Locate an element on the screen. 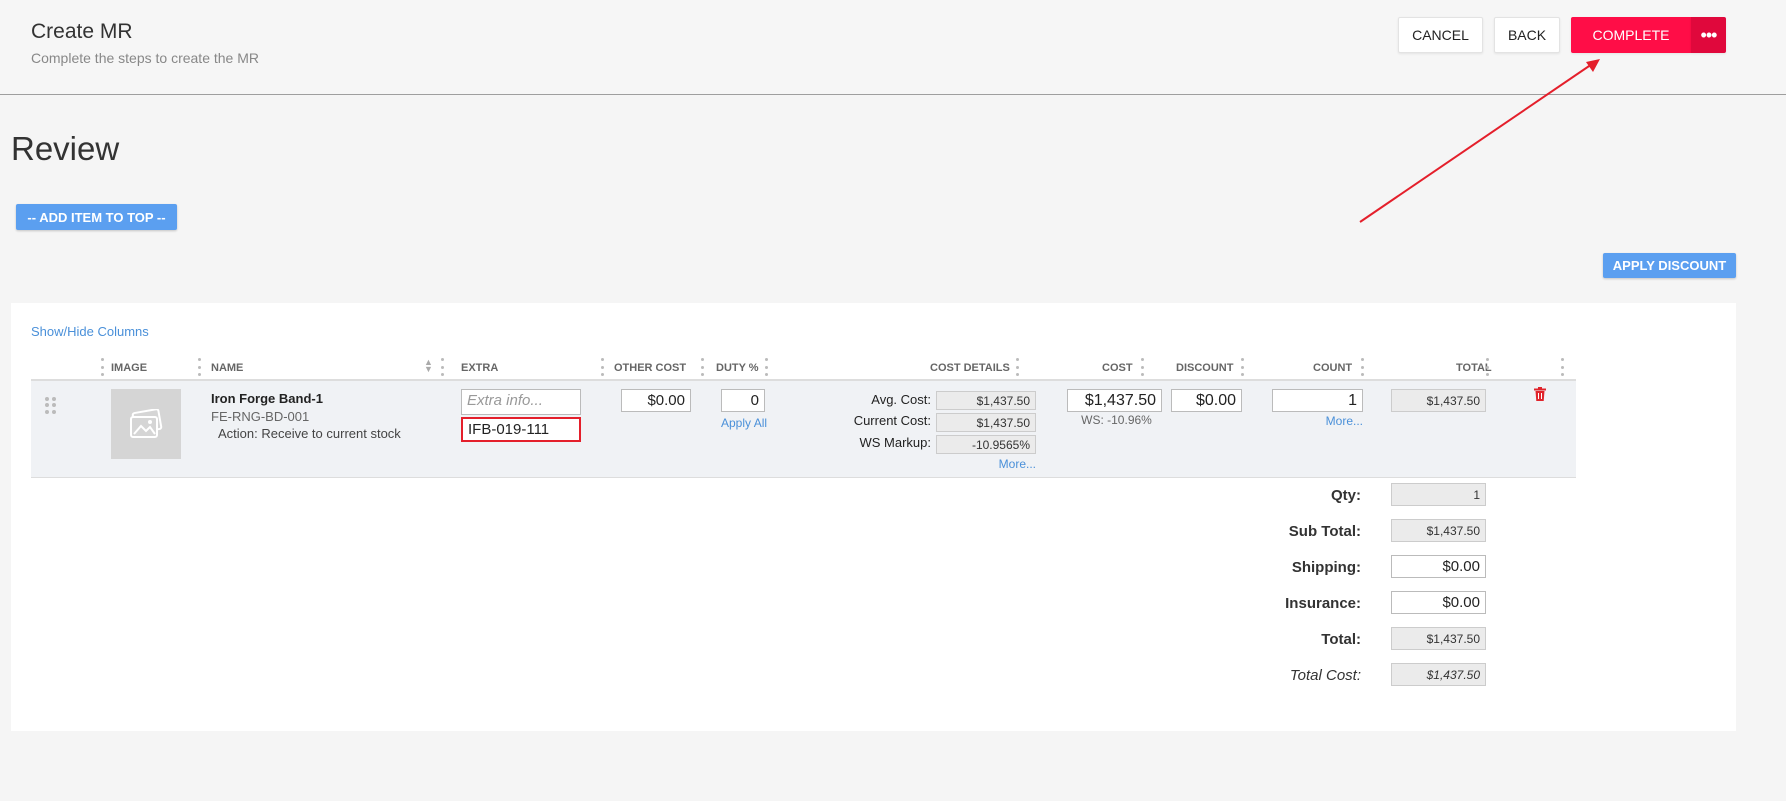 Image resolution: width=1786 pixels, height=801 pixels. column-header-count: COUNT is located at coordinates (1333, 368).